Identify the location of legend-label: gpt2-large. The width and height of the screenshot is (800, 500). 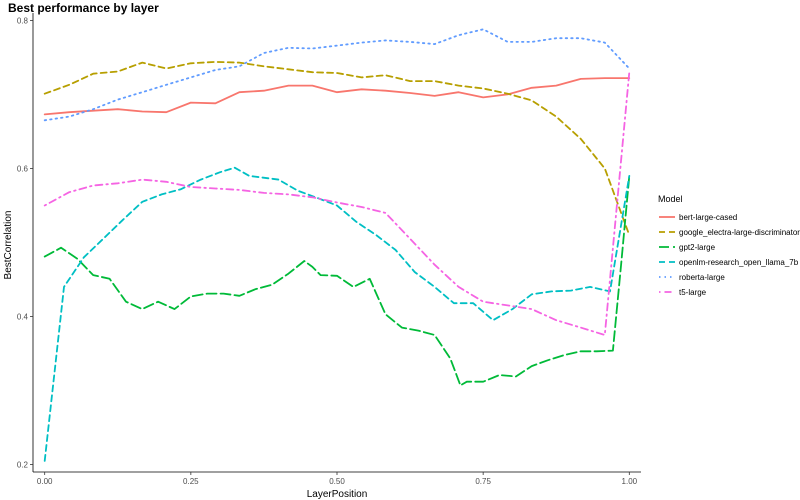
(697, 247).